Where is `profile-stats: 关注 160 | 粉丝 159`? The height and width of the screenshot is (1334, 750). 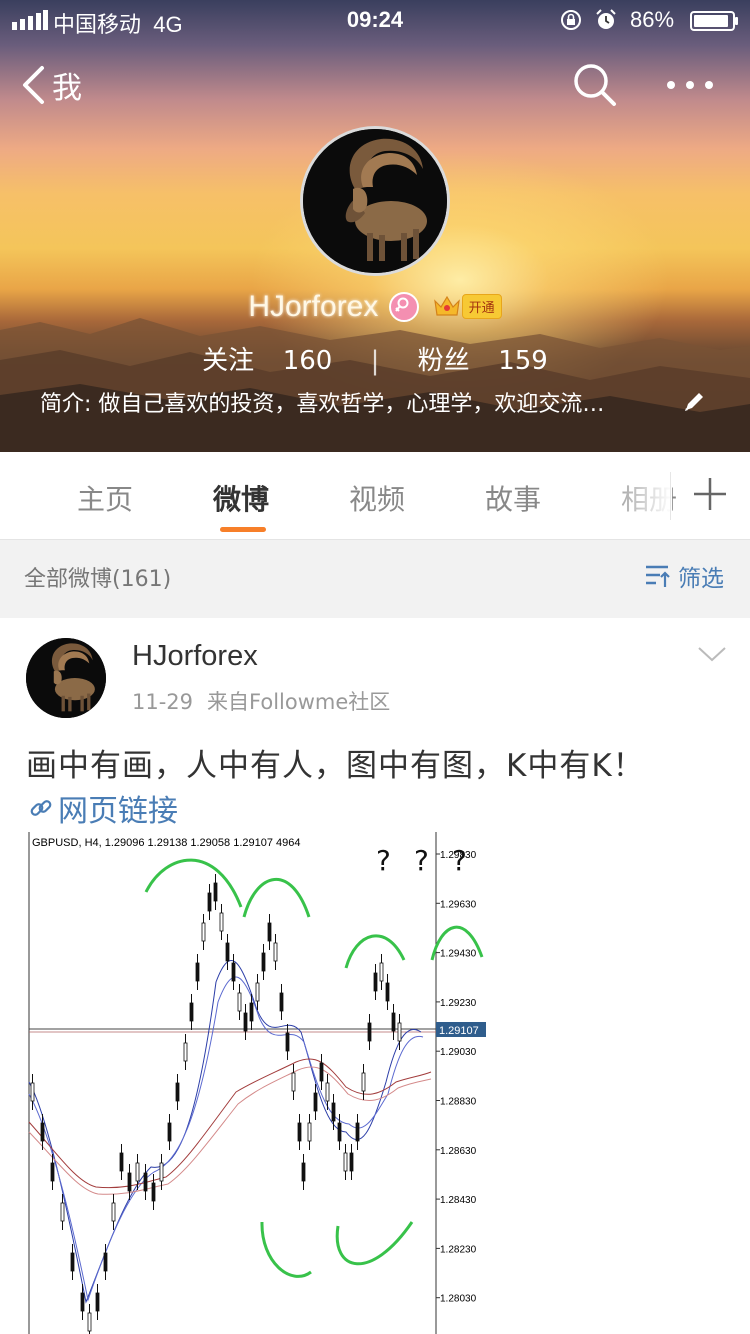
profile-stats: 关注 160 | 粉丝 159 is located at coordinates (375, 358).